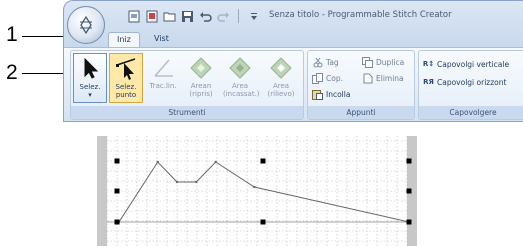 The width and height of the screenshot is (523, 246). Describe the element at coordinates (169, 16) in the screenshot. I see `open-folder-icon` at that location.